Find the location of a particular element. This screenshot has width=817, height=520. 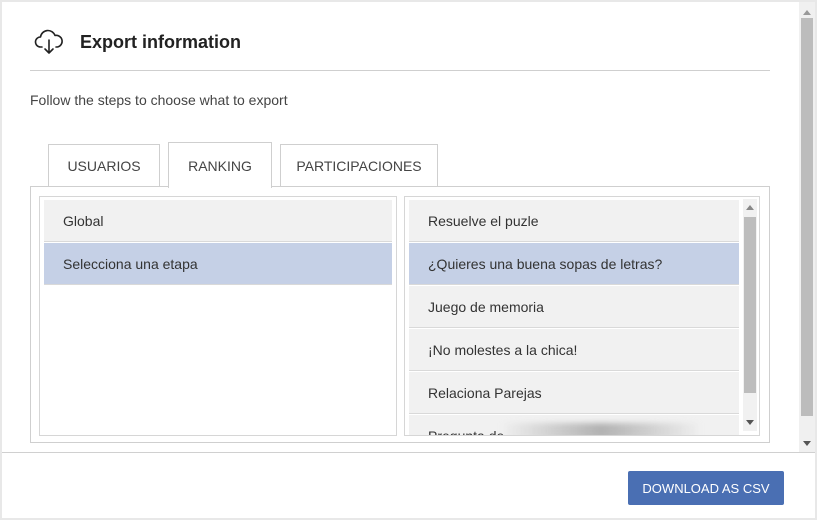

list-item-select-stage: Selecciona una etapa is located at coordinates (218, 264).